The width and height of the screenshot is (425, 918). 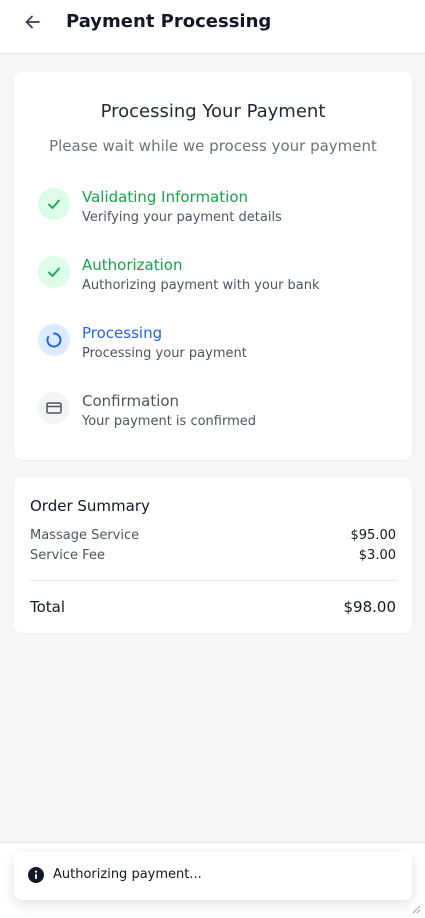 What do you see at coordinates (377, 555) in the screenshot?
I see `line-item-amount: $3.00` at bounding box center [377, 555].